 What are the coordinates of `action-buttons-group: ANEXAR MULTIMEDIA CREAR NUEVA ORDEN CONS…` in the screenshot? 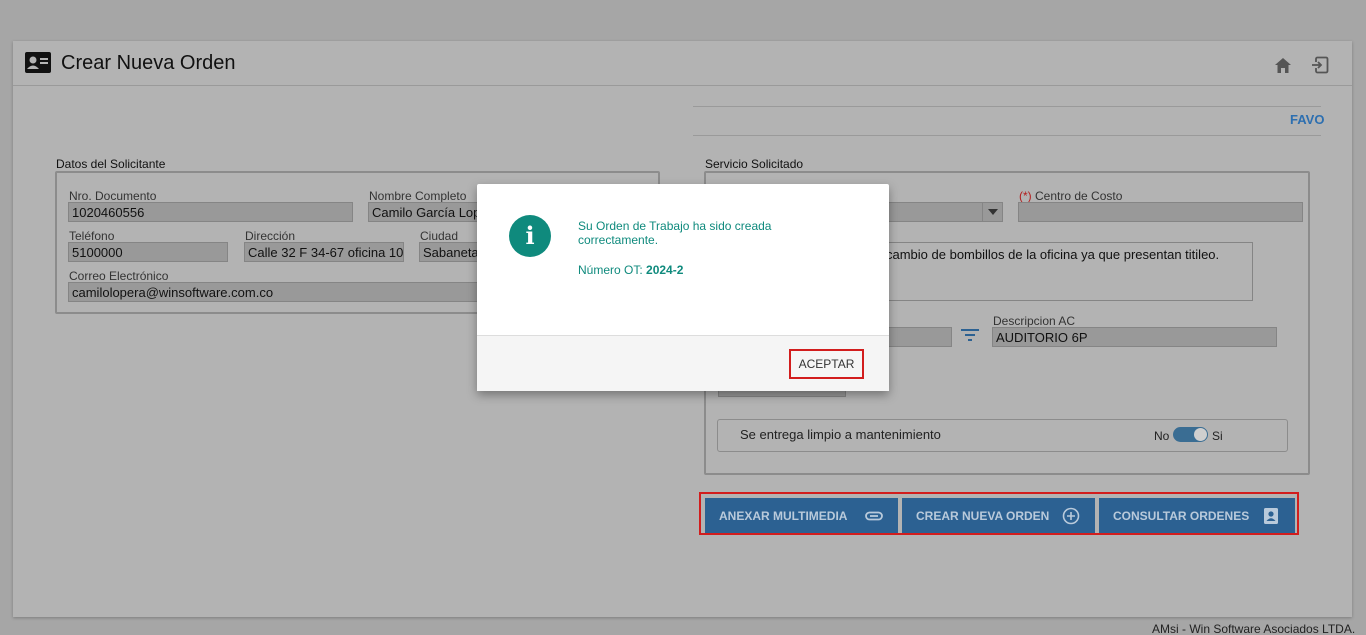 It's located at (999, 513).